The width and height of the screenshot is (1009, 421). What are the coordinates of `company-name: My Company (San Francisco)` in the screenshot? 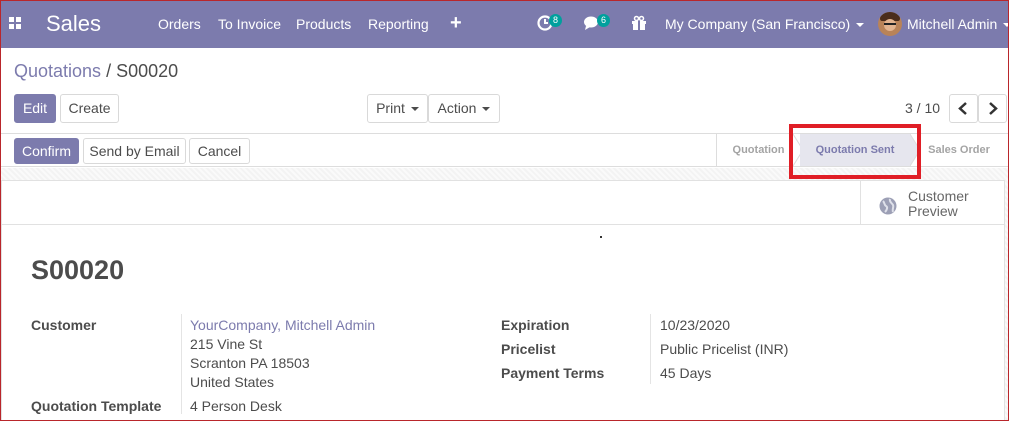 It's located at (758, 24).